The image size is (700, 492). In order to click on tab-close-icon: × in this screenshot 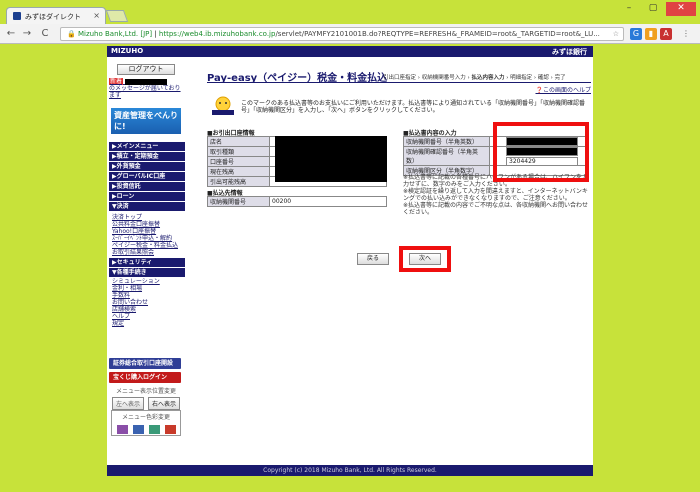, I will do `click(96, 15)`.